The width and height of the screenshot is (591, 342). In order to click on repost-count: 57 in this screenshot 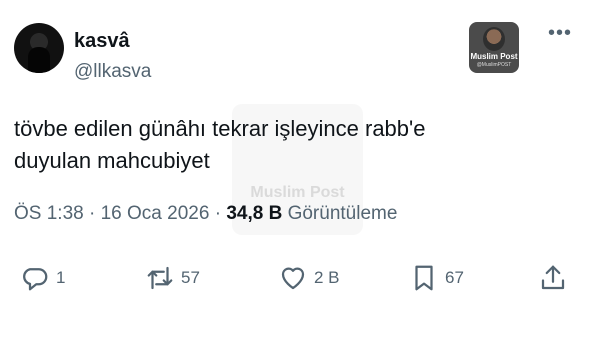, I will do `click(190, 277)`.